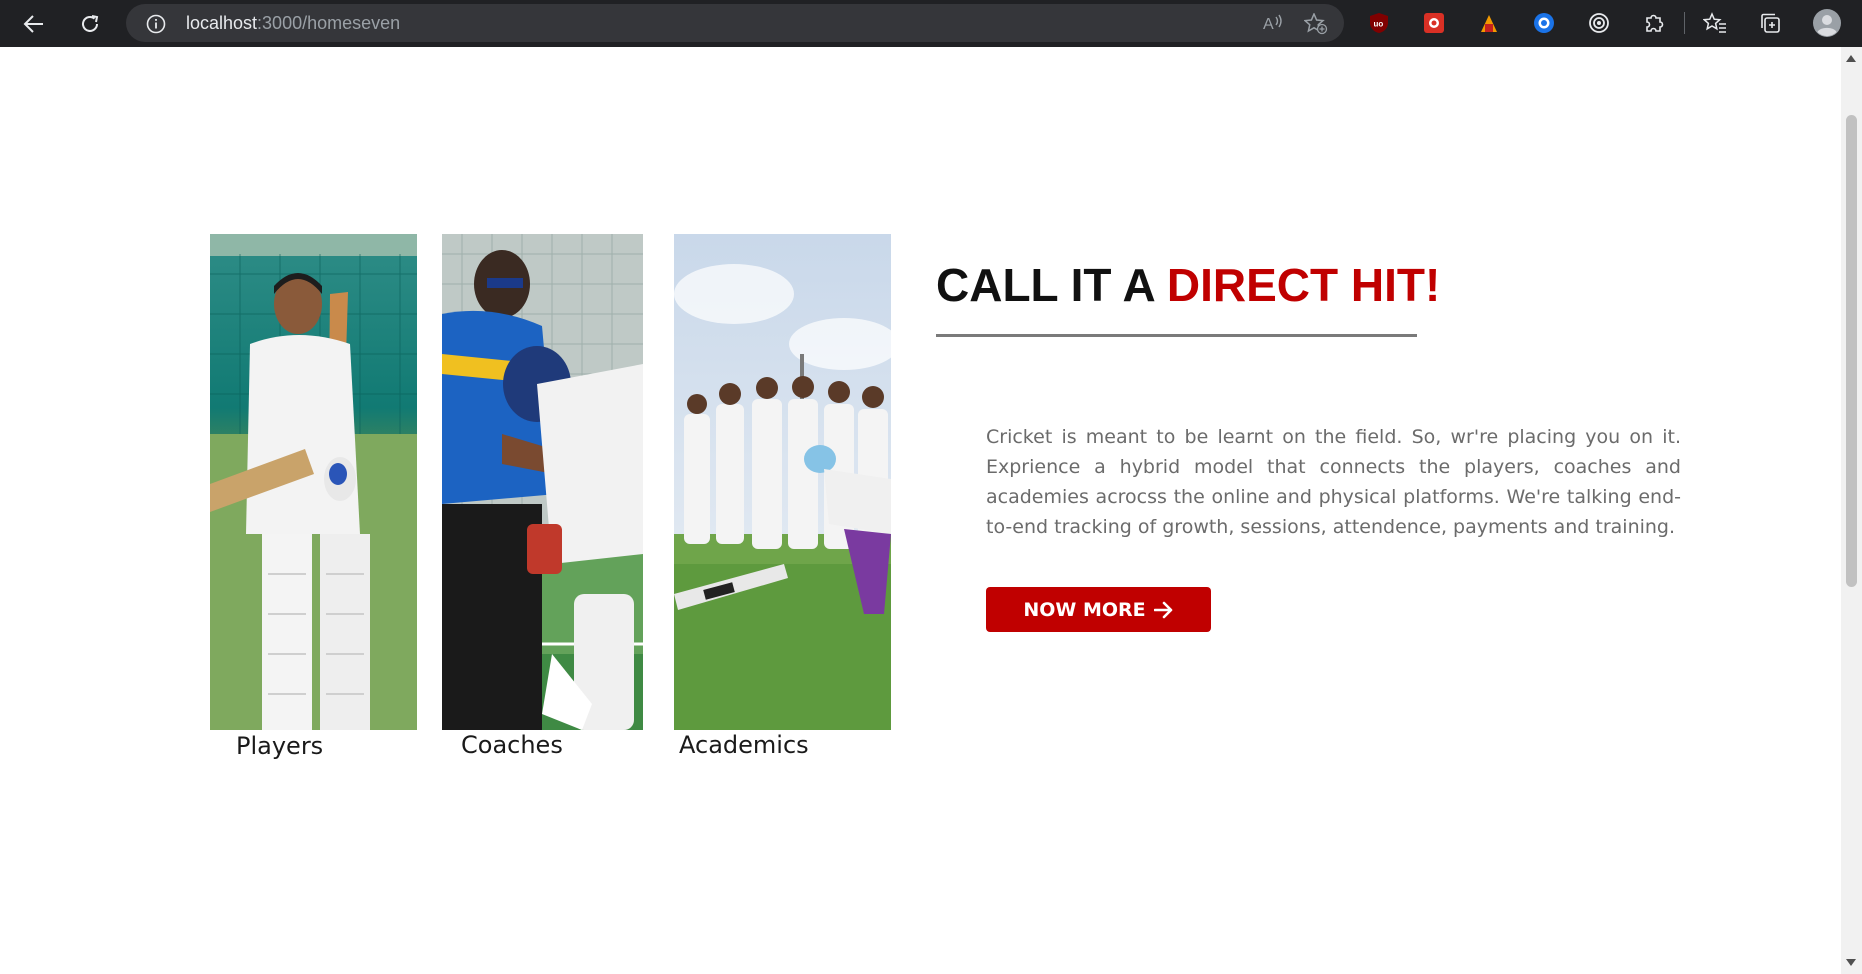 The height and width of the screenshot is (974, 1862). What do you see at coordinates (222, 23) in the screenshot?
I see `url-host: localhost` at bounding box center [222, 23].